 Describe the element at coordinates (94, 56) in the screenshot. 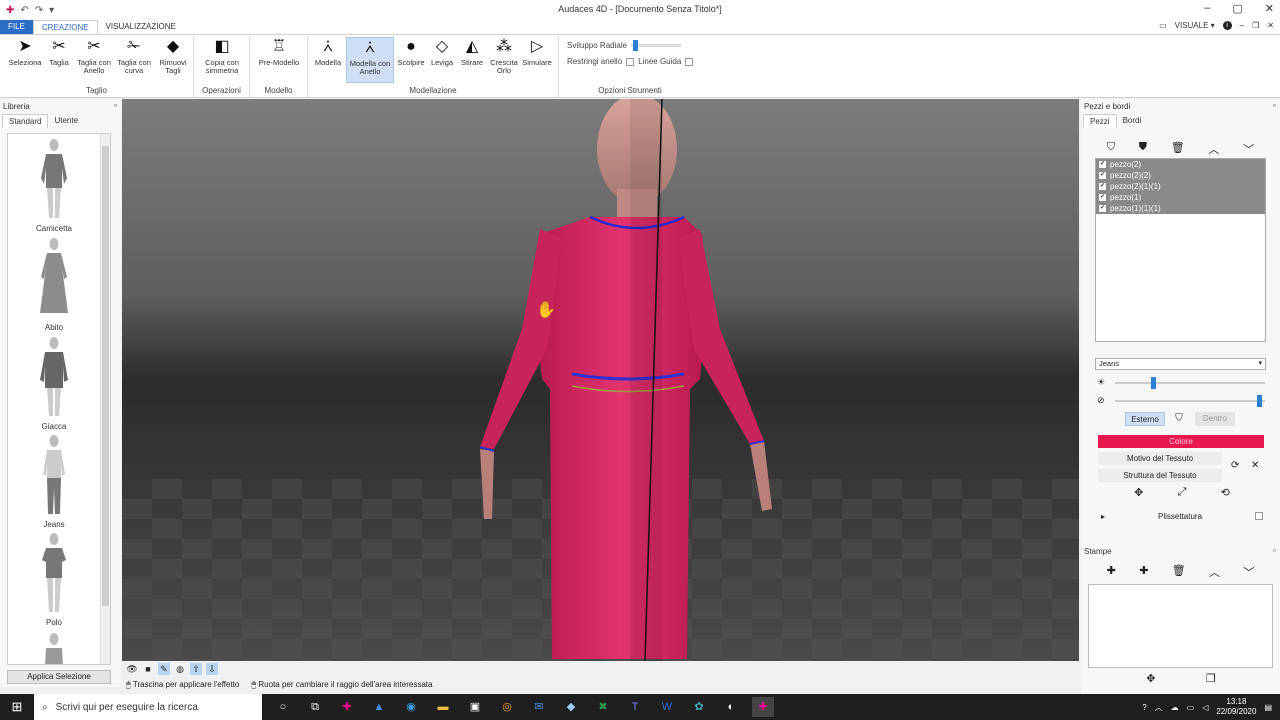

I see `tool-taglia-anello: ✂ Taglia con Anello` at that location.